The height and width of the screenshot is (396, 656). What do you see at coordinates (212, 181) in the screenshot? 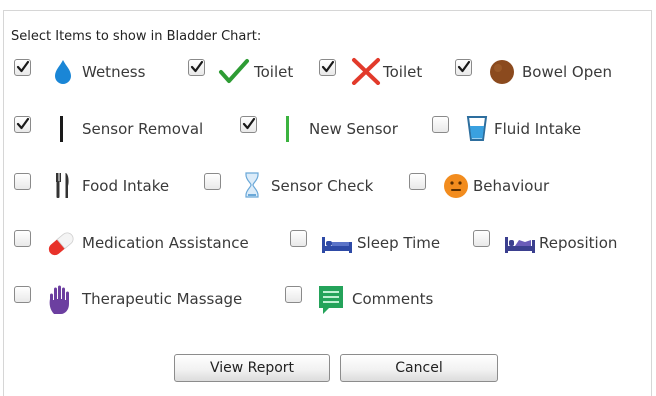
I see `checkbox-sensor-check` at bounding box center [212, 181].